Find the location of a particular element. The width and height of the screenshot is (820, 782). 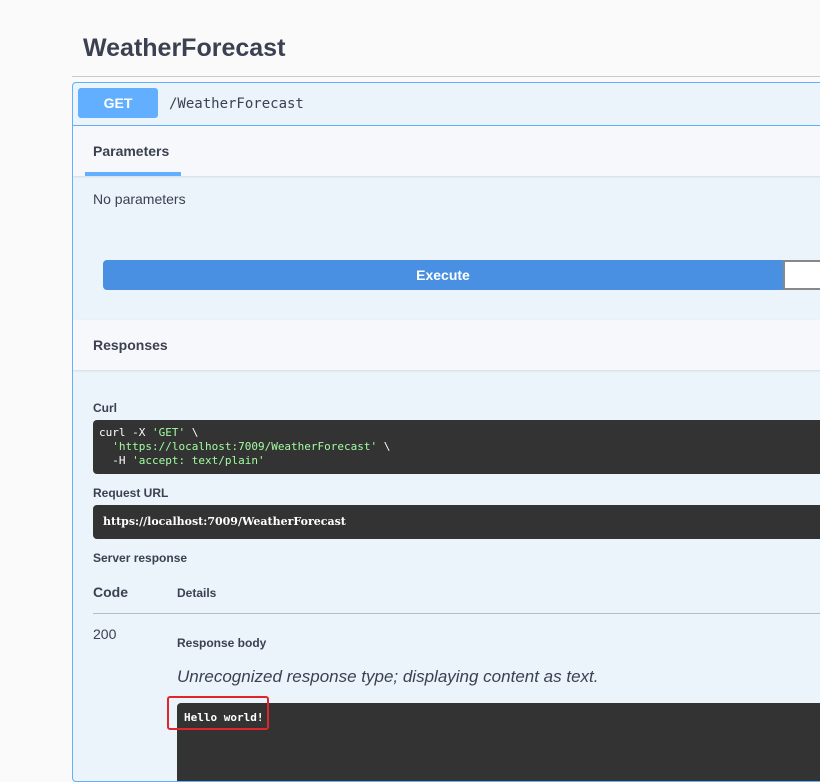

tab-parameters: Parameters is located at coordinates (131, 151).